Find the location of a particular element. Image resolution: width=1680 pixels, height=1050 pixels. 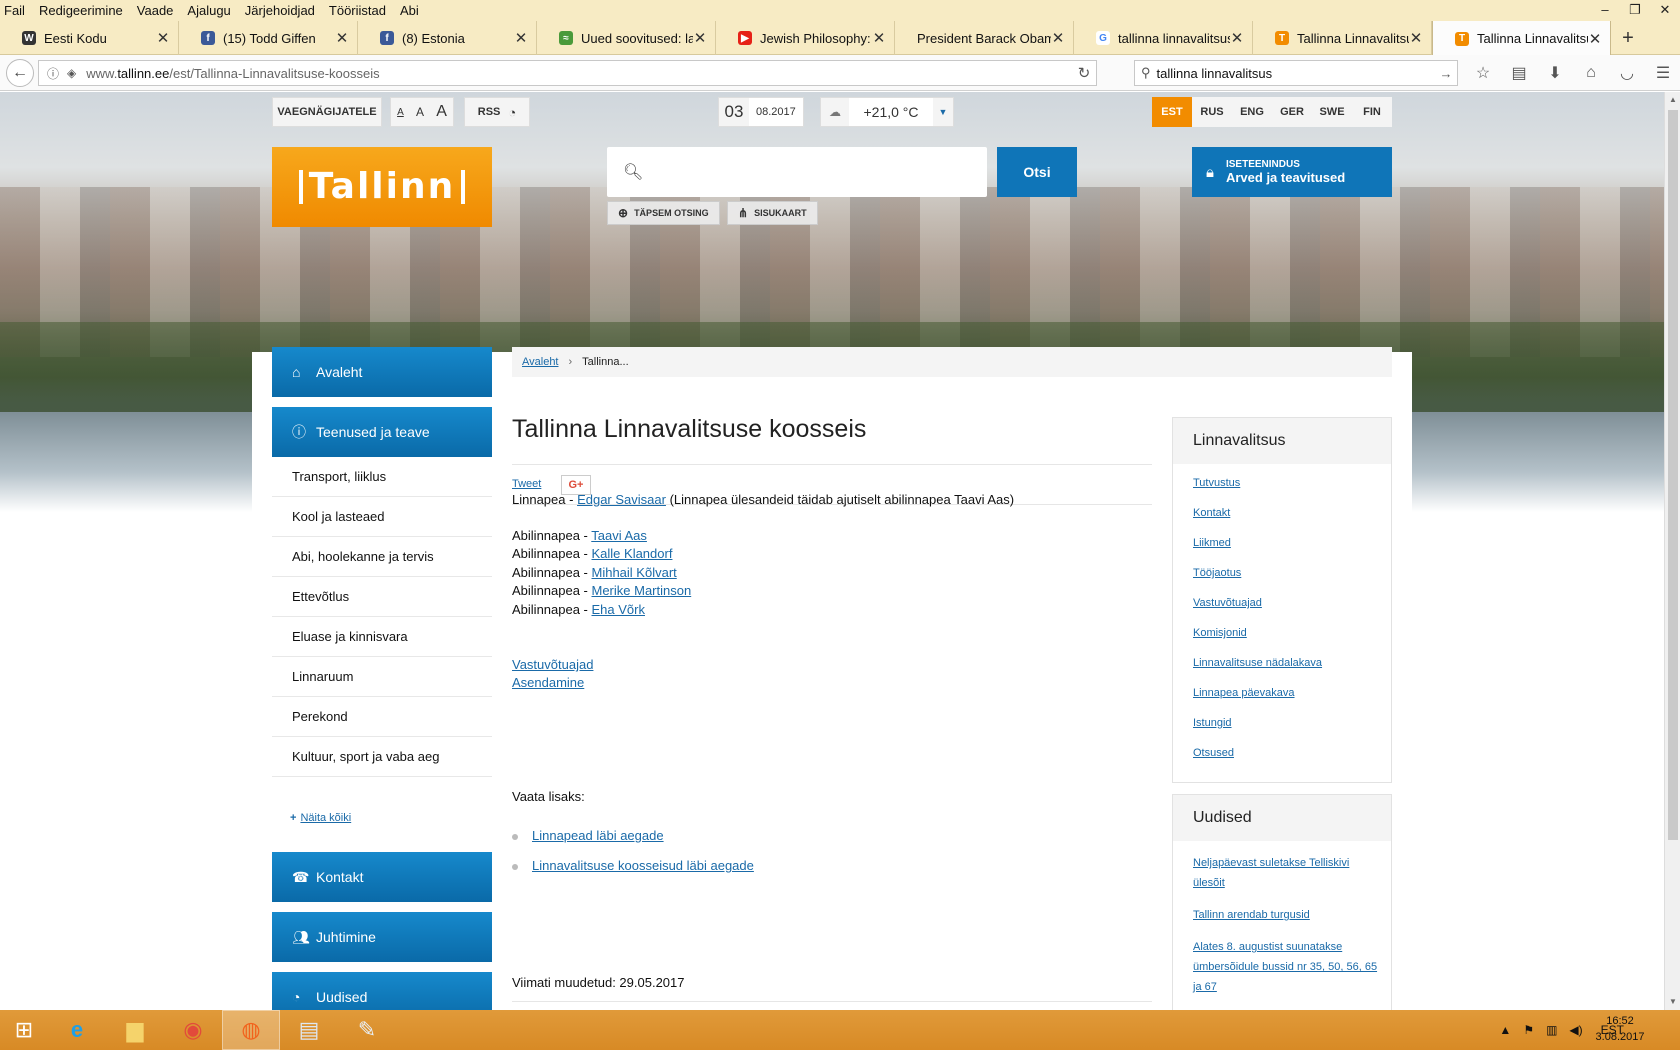

browser-tab: f (15) Todd Giffen ✕ is located at coordinates (268, 38).